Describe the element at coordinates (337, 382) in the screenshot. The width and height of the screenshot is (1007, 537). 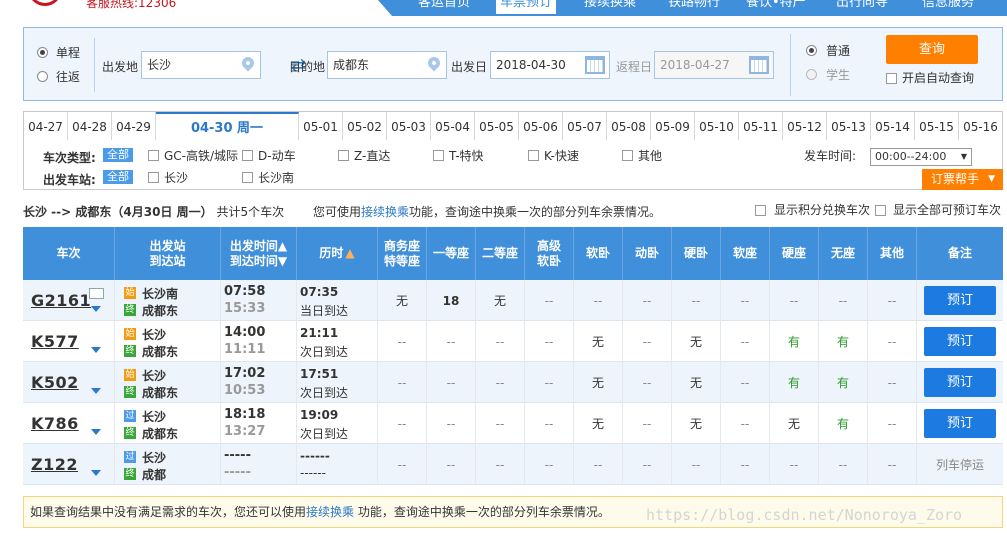
I see `duration-cell: 17:51 次日到达` at that location.